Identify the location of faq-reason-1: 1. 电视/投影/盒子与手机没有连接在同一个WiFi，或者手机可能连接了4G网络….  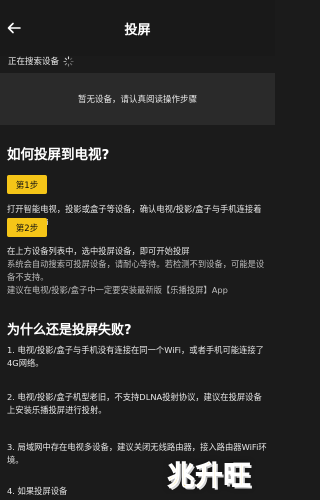
(135, 356).